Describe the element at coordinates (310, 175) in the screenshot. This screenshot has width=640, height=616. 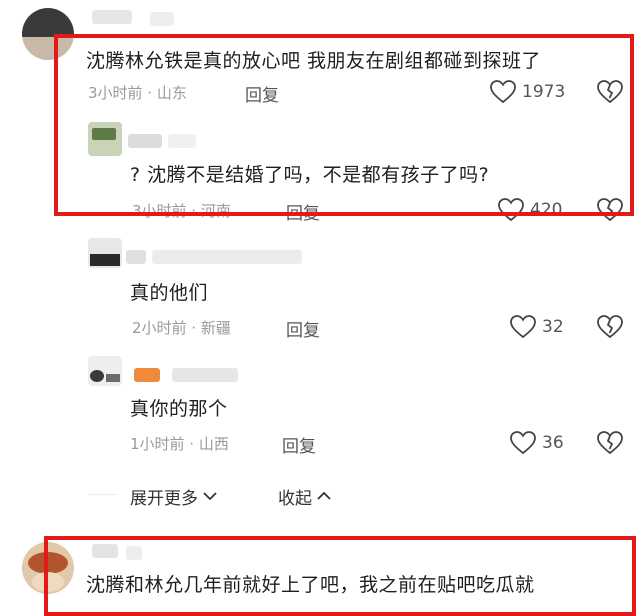
I see `comment-text: ? 沈腾不是结婚了吗，不是都有孩子了吗?` at that location.